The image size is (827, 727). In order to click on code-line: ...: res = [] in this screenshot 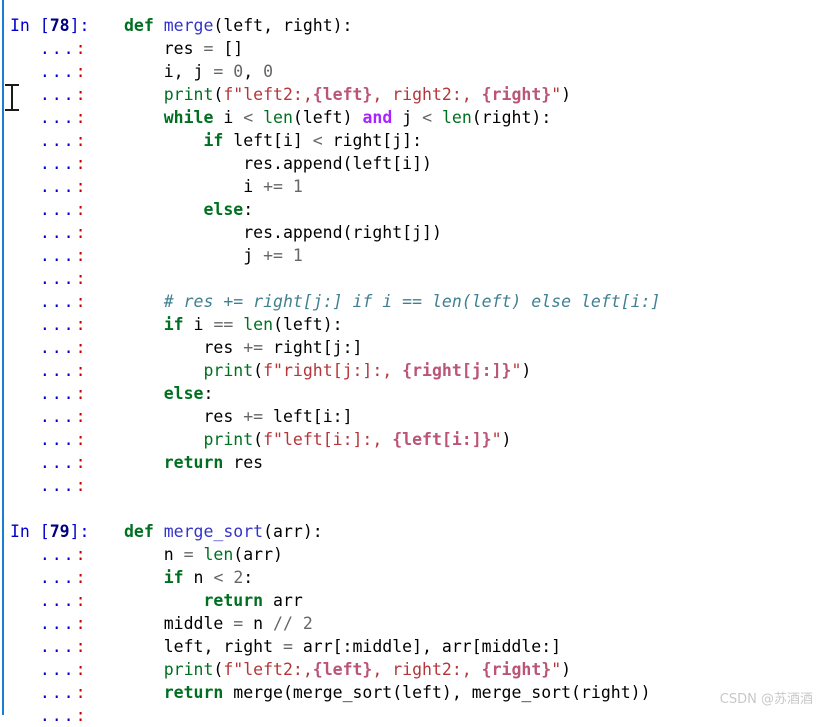, I will do `click(413, 48)`.